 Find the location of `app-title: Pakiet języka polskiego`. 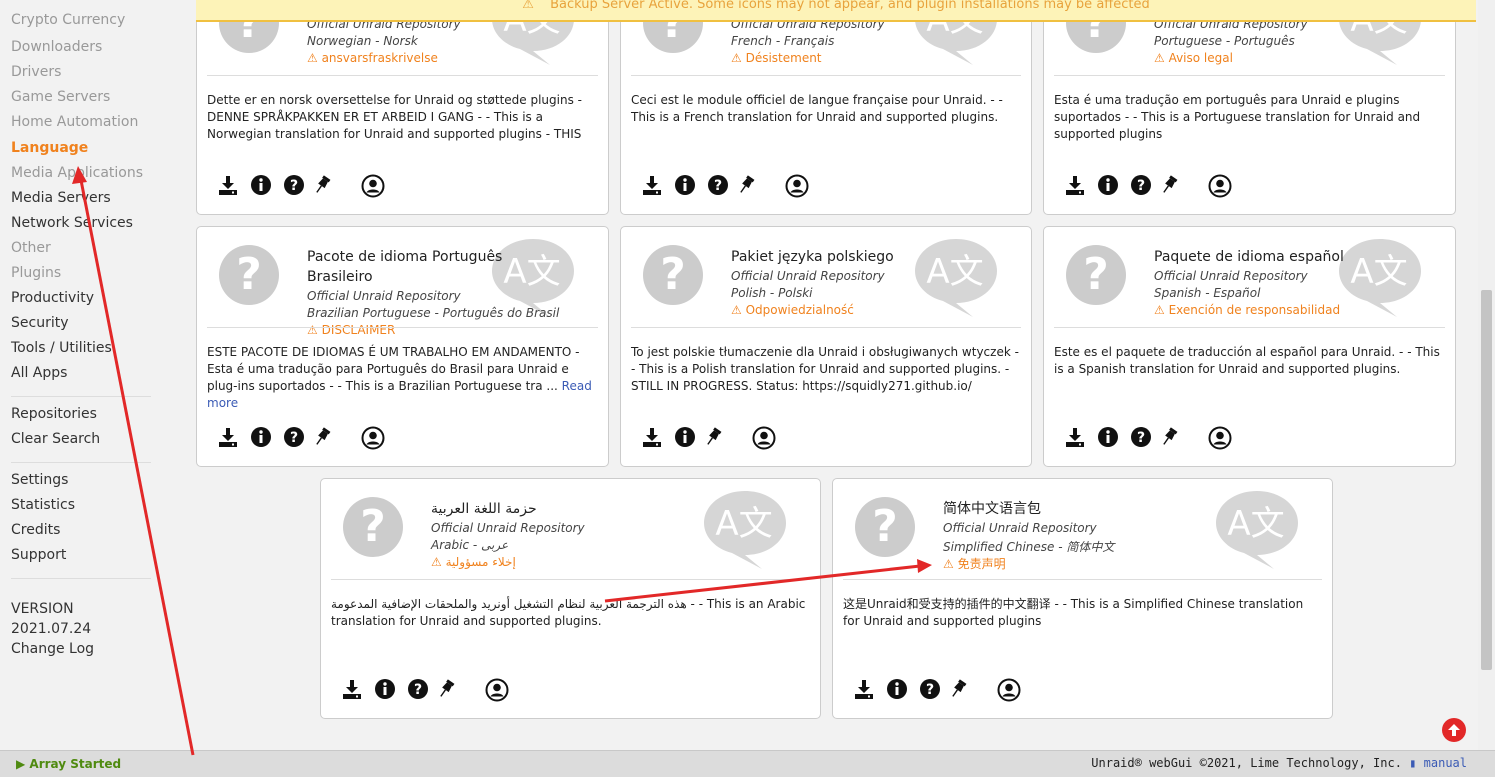

app-title: Pakiet języka polskiego is located at coordinates (831, 257).